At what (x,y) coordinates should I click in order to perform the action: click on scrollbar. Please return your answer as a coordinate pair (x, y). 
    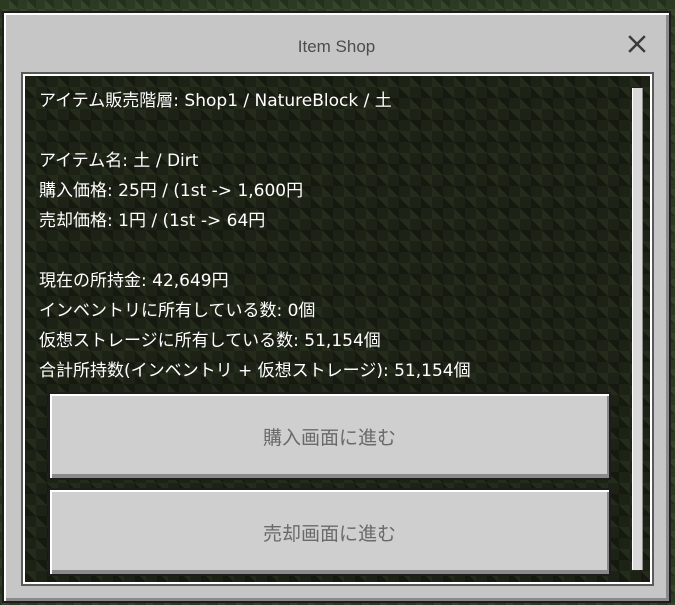
    Looking at the image, I should click on (637, 329).